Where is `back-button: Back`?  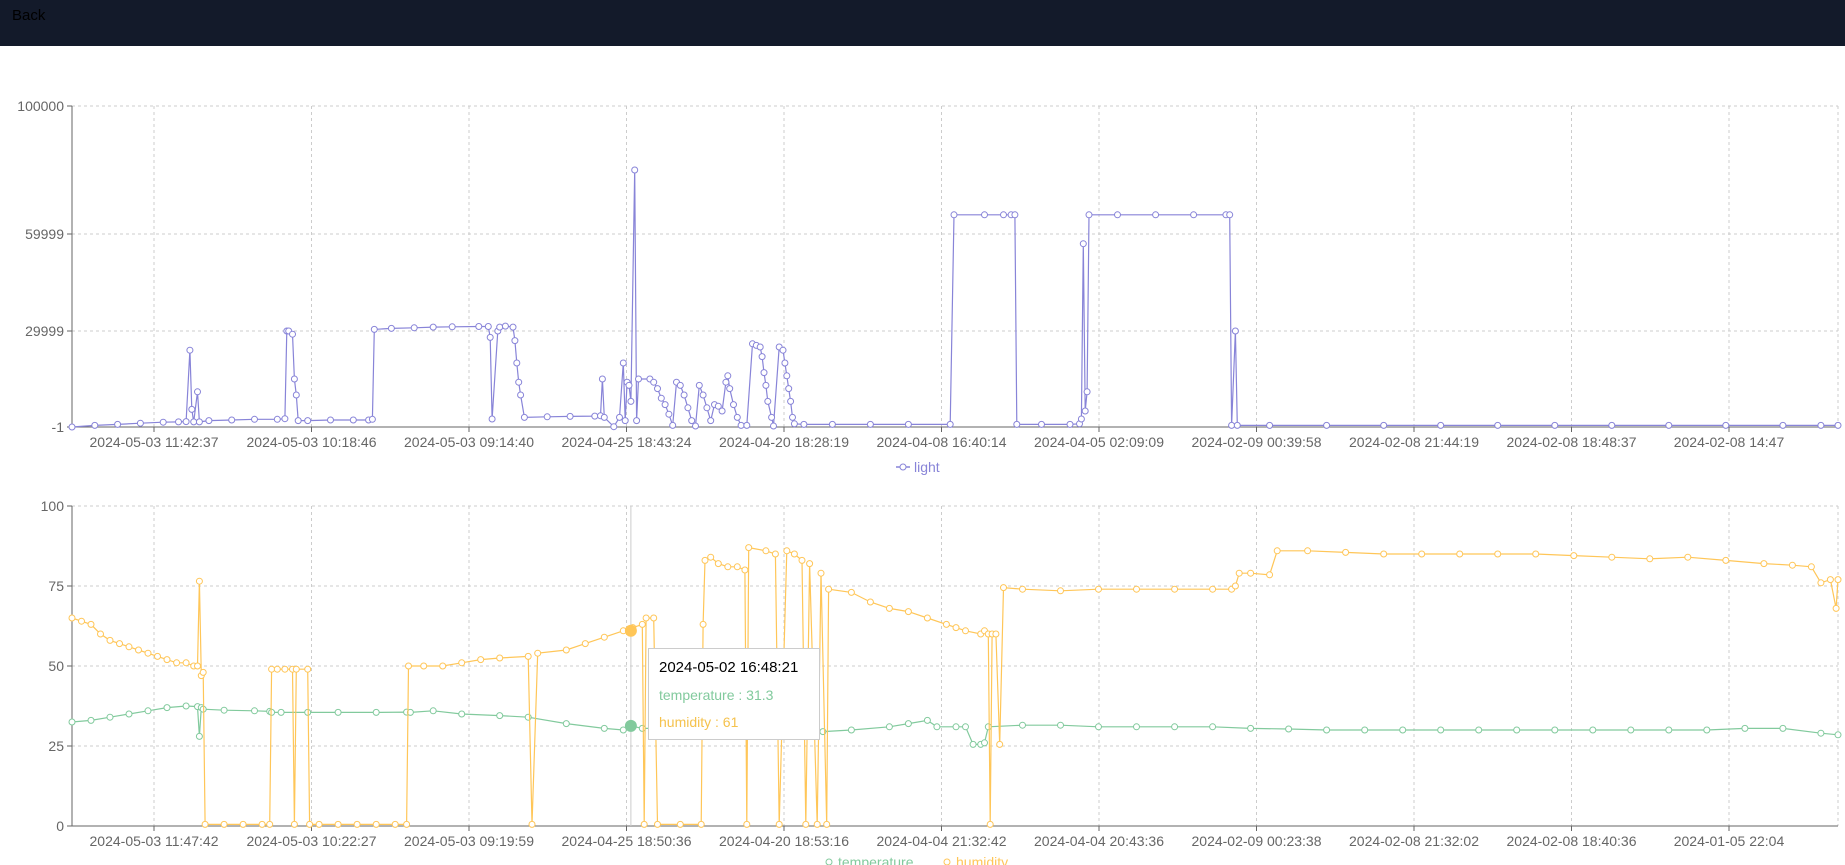
back-button: Back is located at coordinates (28, 15).